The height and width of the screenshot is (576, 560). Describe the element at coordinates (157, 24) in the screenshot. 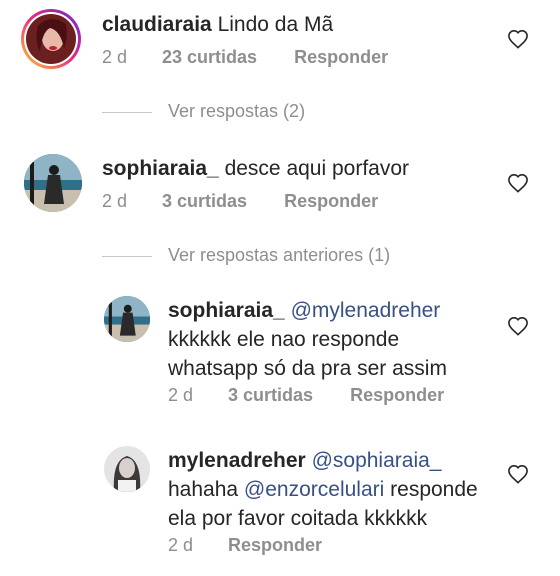

I see `comment-username: claudiaraia` at that location.